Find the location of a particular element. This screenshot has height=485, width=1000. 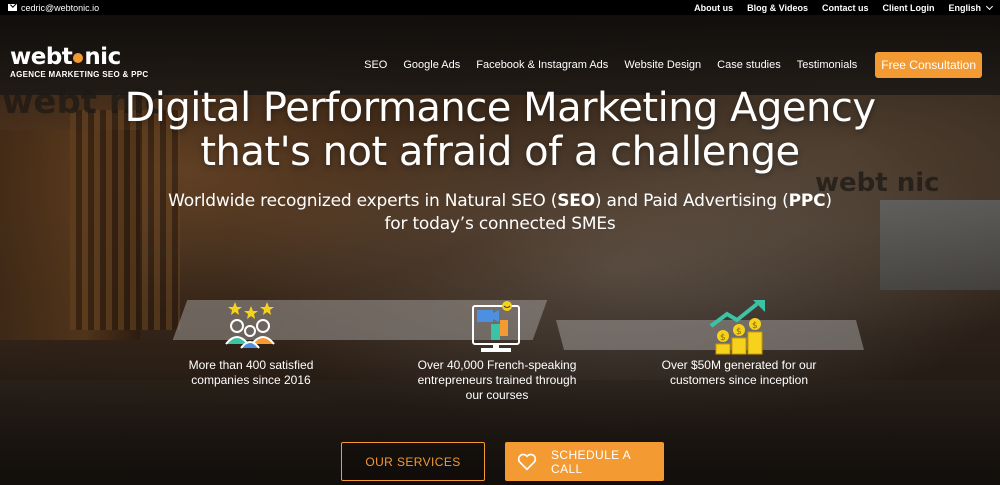

stat-trainees-line3: our courses is located at coordinates (497, 395).